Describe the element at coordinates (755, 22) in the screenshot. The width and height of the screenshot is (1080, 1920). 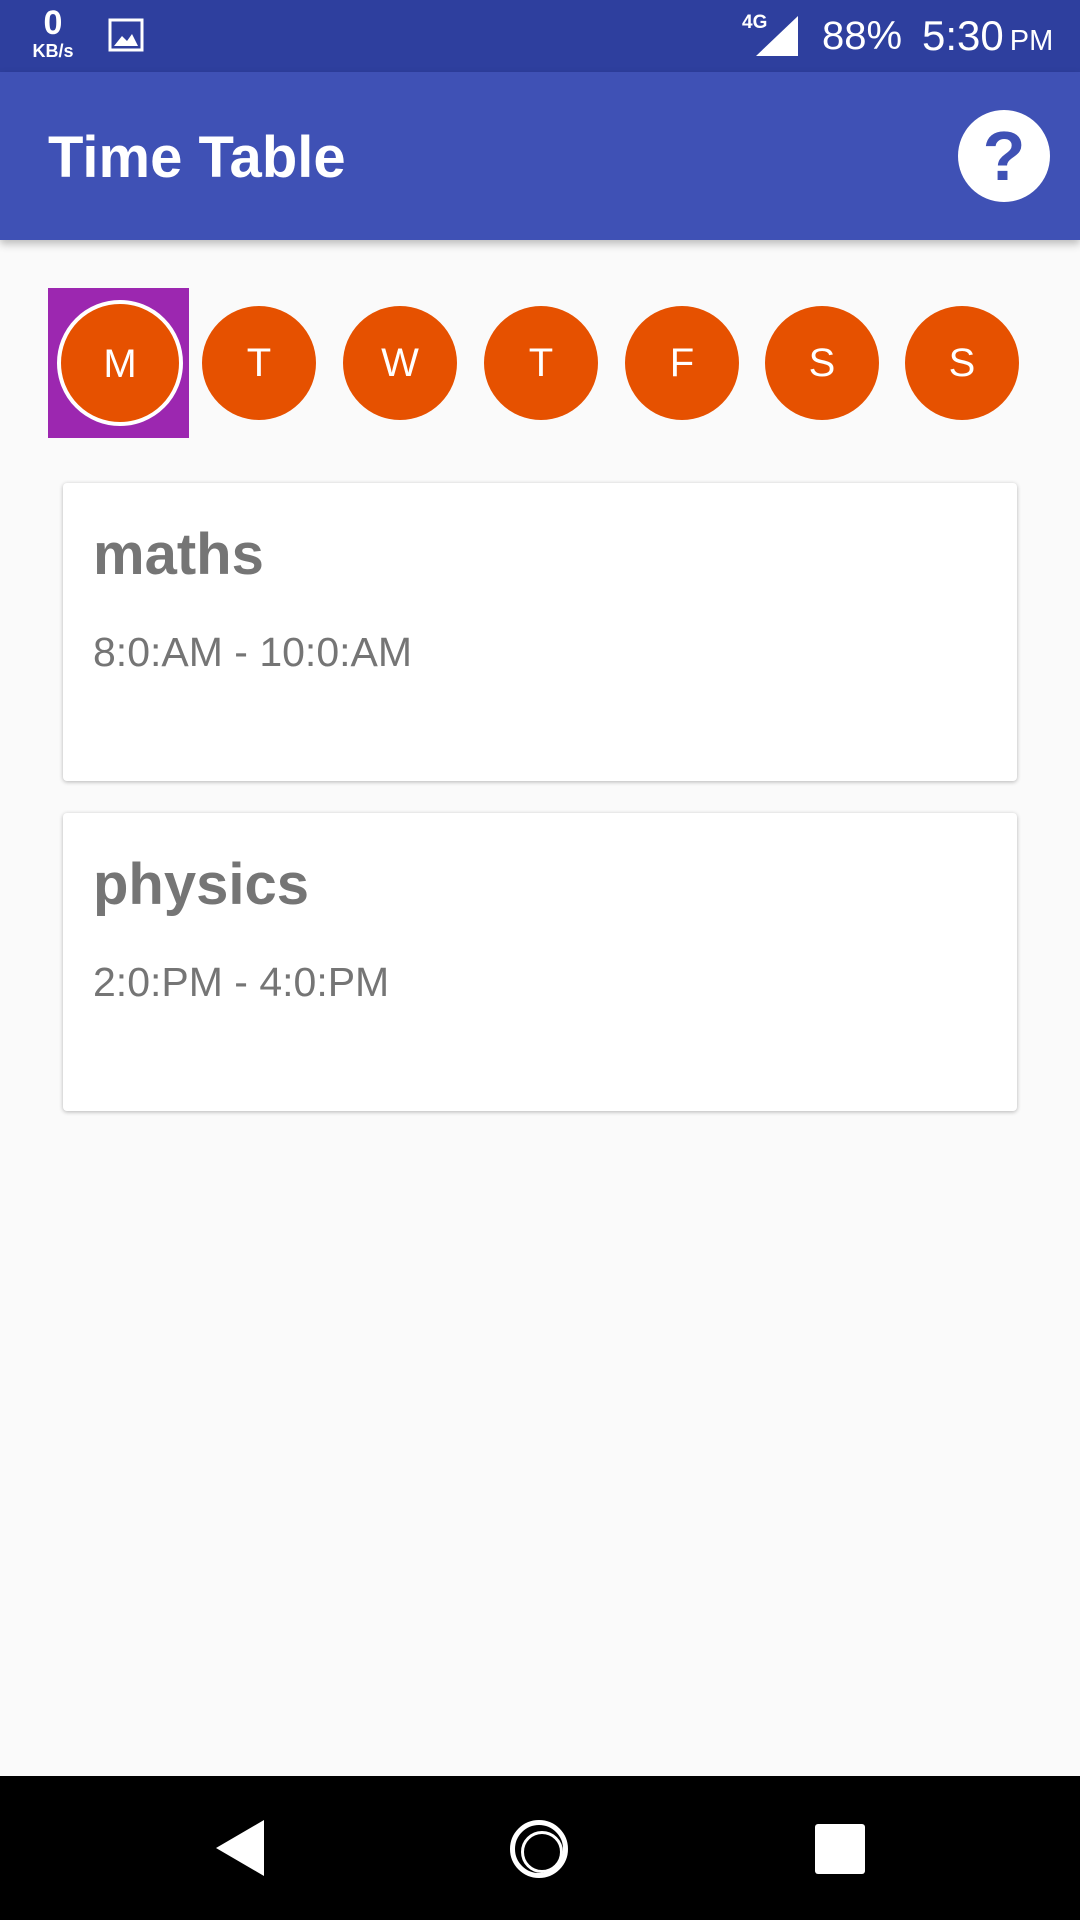
I see `network-type: 4G` at that location.